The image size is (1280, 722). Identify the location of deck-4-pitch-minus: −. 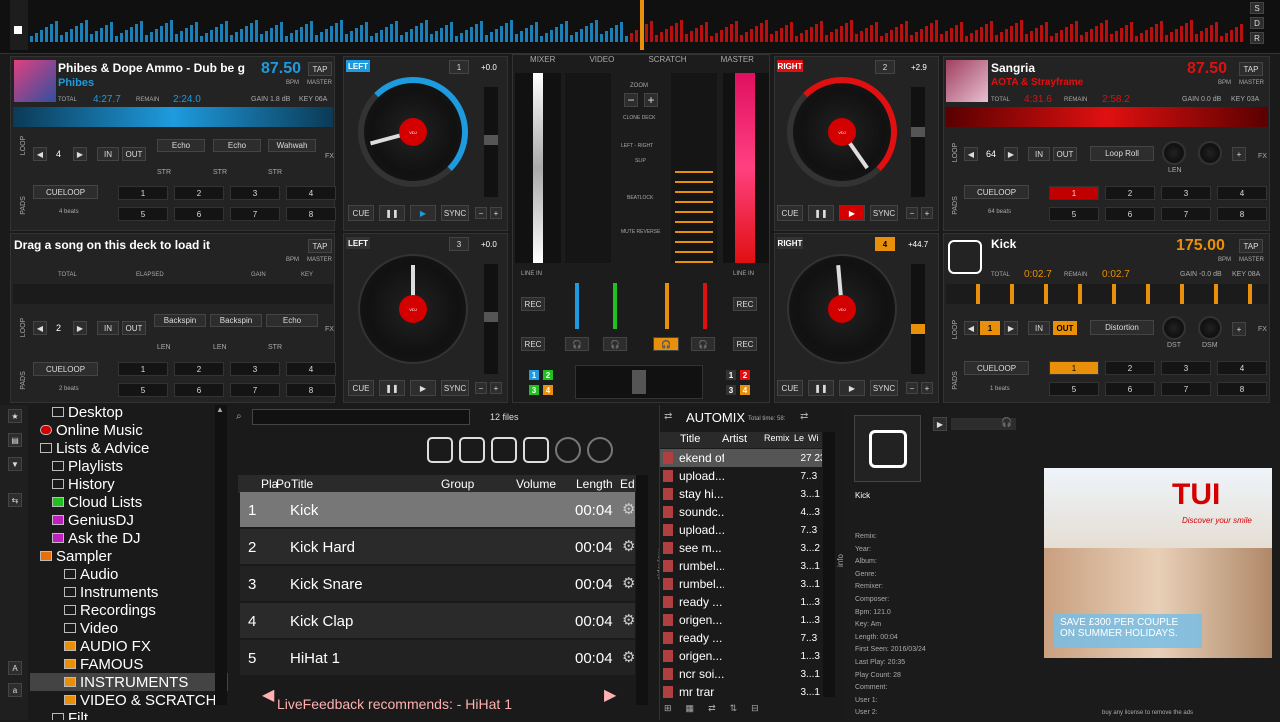
(912, 388).